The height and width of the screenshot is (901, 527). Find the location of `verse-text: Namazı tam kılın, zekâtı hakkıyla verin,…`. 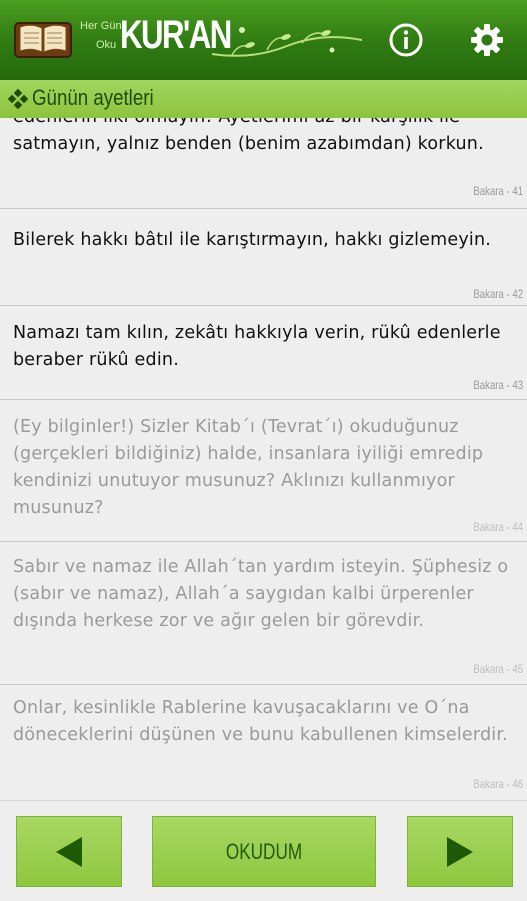

verse-text: Namazı tam kılın, zekâtı hakkıyla verin,… is located at coordinates (257, 346).